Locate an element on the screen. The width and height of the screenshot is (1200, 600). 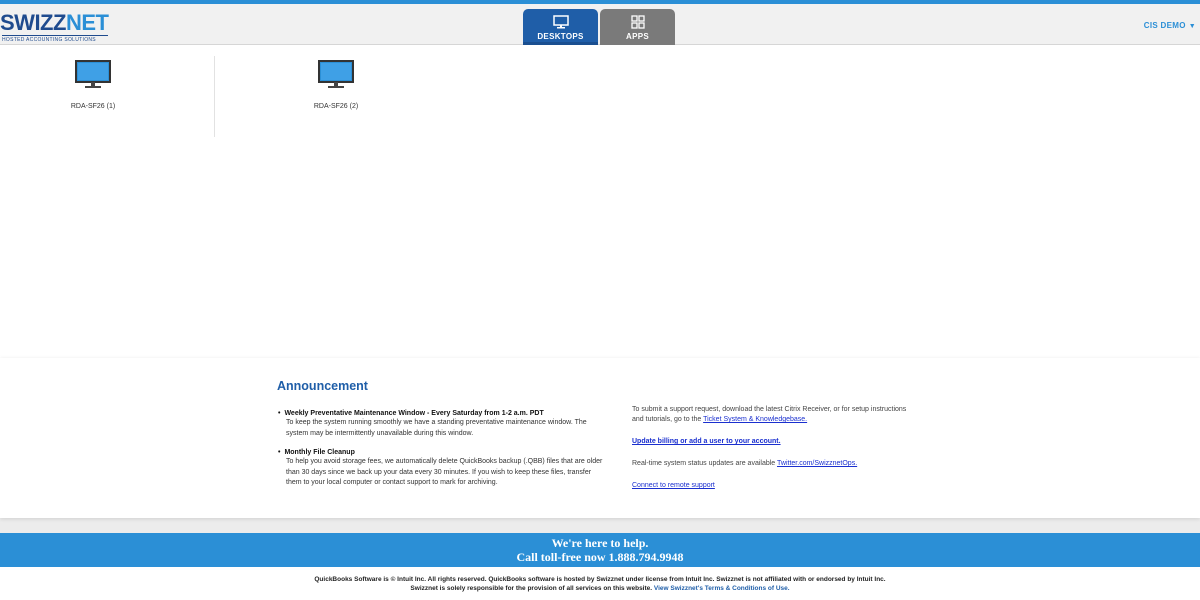
help-headline: We're here to help. is located at coordinates (600, 543).